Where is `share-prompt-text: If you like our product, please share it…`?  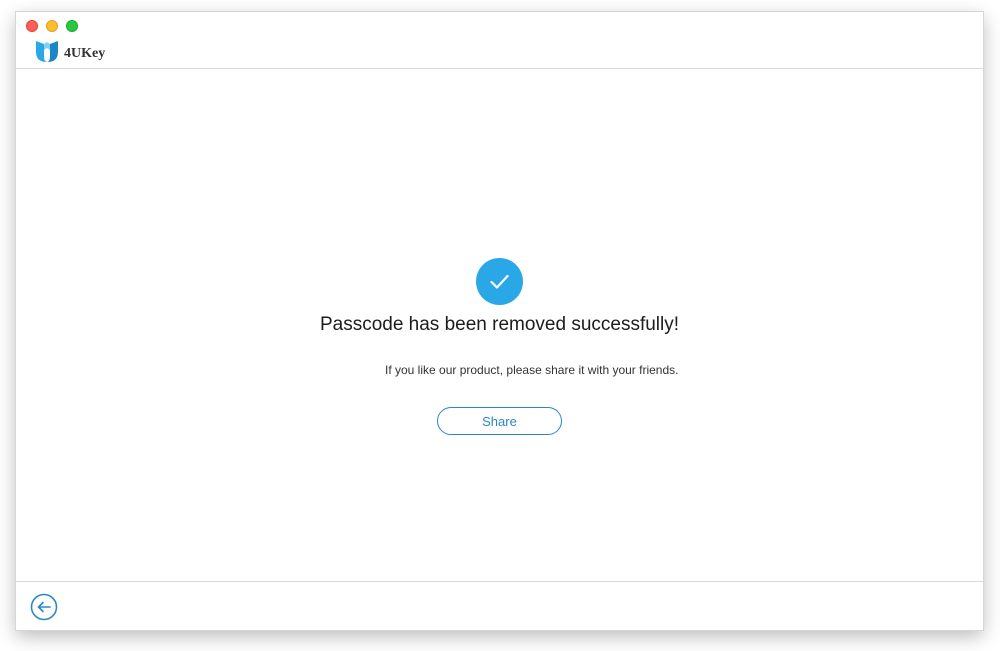 share-prompt-text: If you like our product, please share it… is located at coordinates (532, 370).